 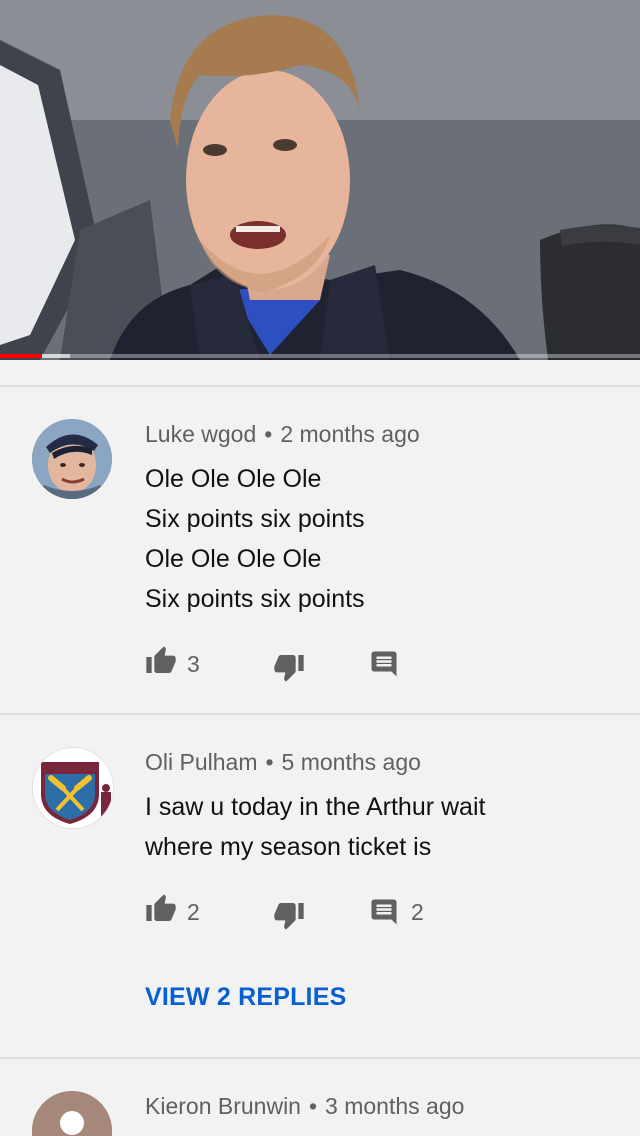 I want to click on view-replies-button: VIEW 2 REPLIES, so click(x=245, y=997).